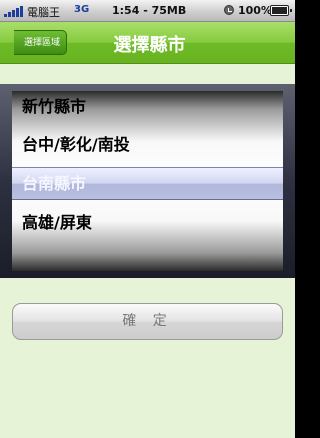 The height and width of the screenshot is (438, 320). I want to click on battery-fill, so click(279, 10).